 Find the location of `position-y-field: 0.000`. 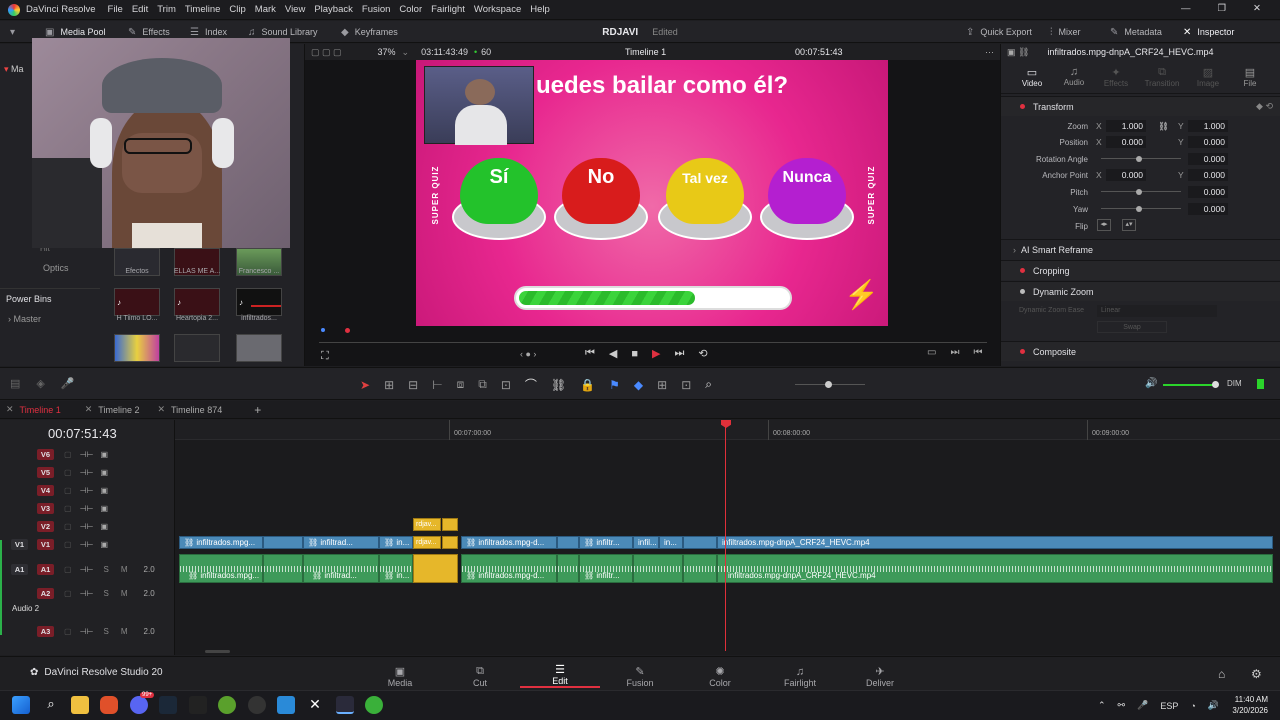

position-y-field: 0.000 is located at coordinates (1208, 142).